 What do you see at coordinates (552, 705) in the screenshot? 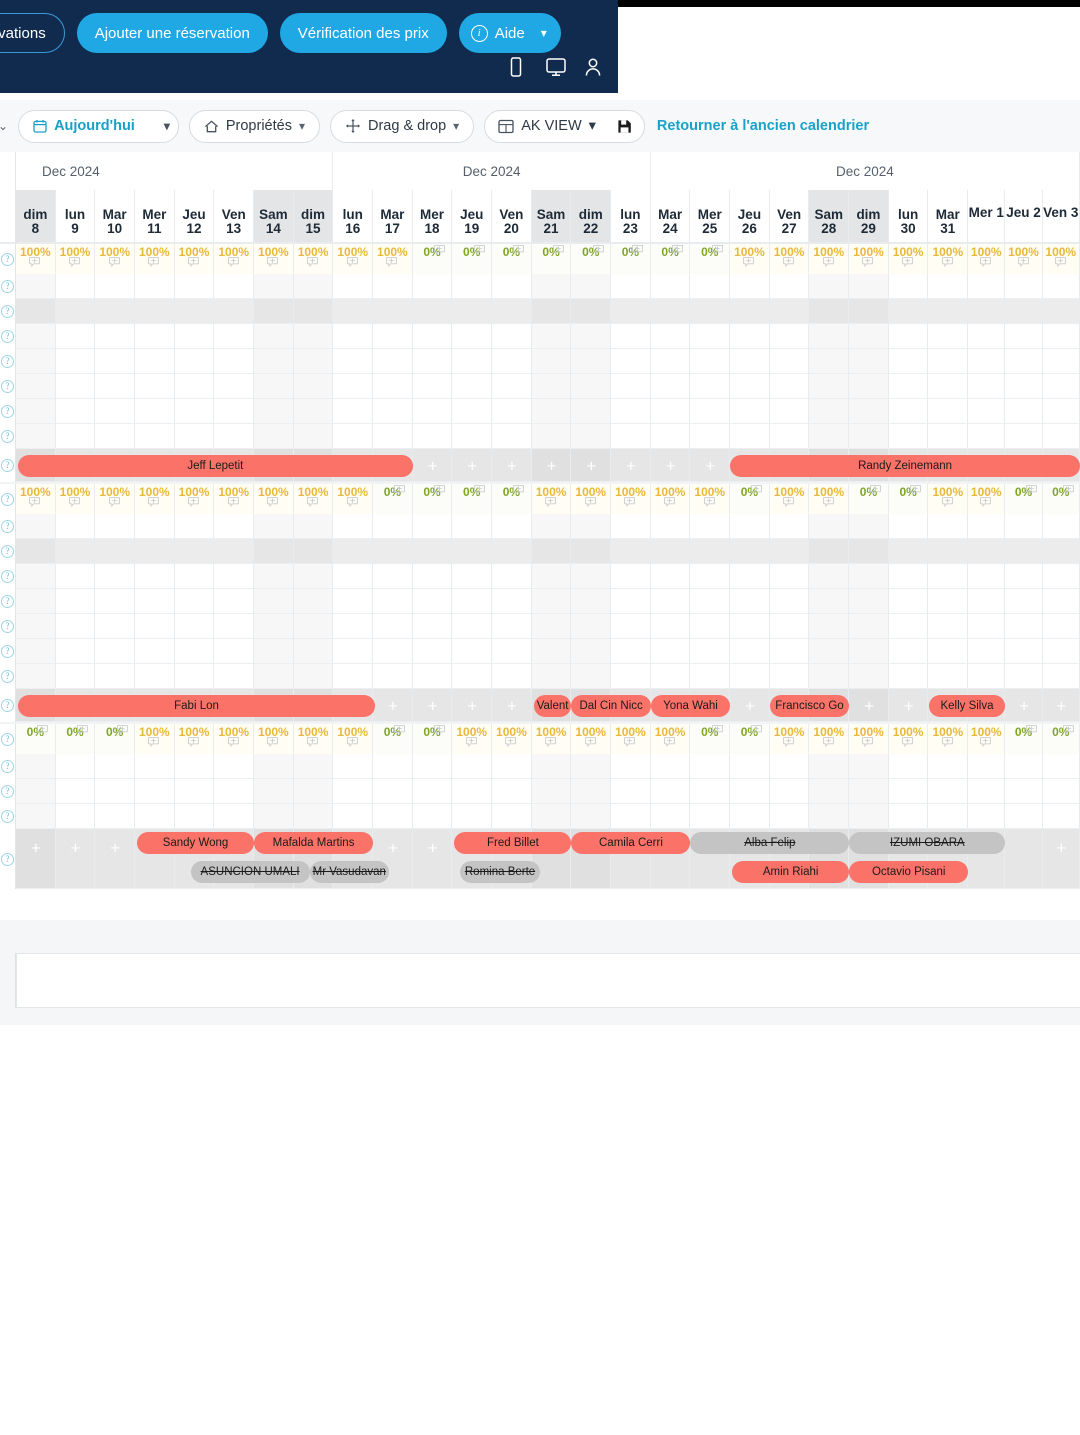
I see `booking-bar: Valent` at bounding box center [552, 705].